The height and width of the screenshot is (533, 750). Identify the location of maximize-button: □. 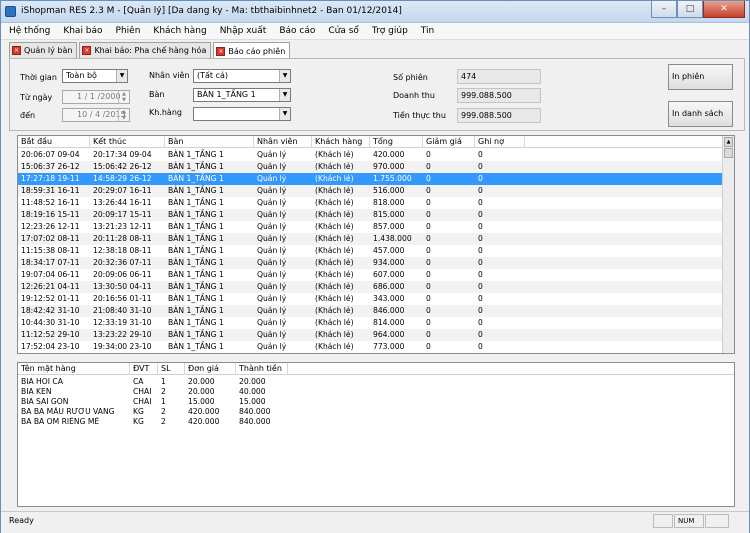
(690, 9).